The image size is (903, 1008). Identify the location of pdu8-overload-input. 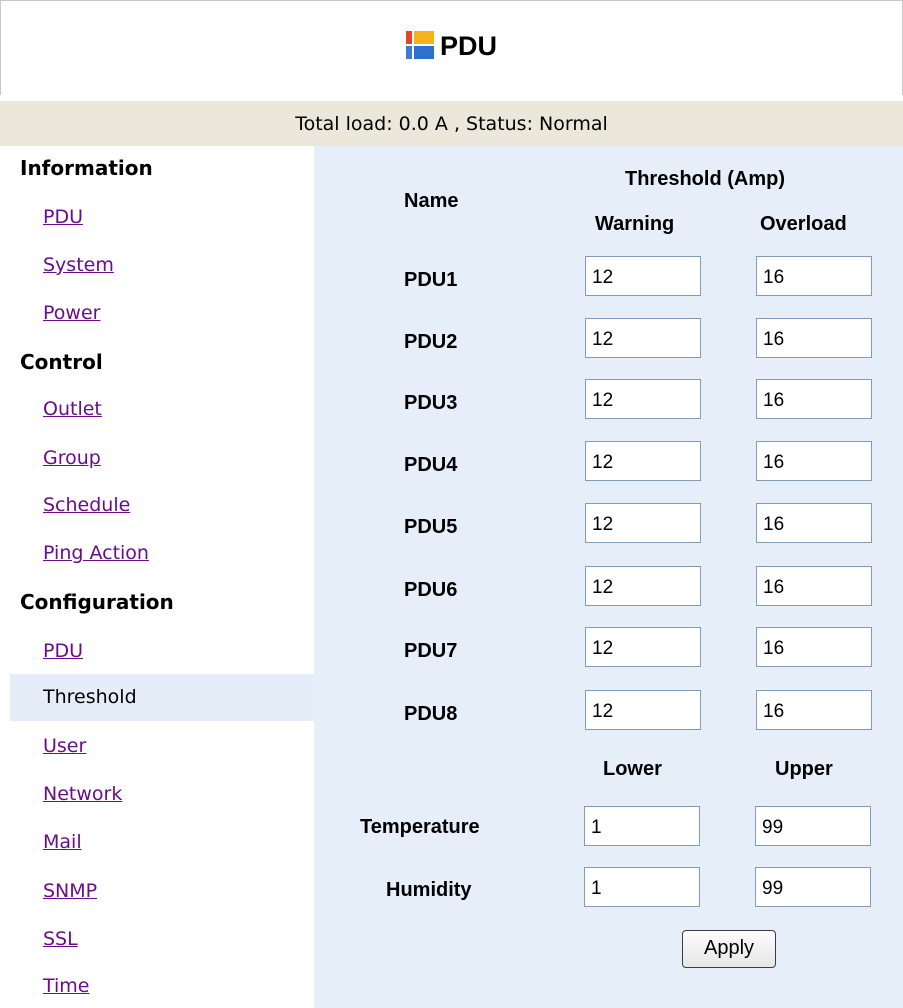
(814, 710).